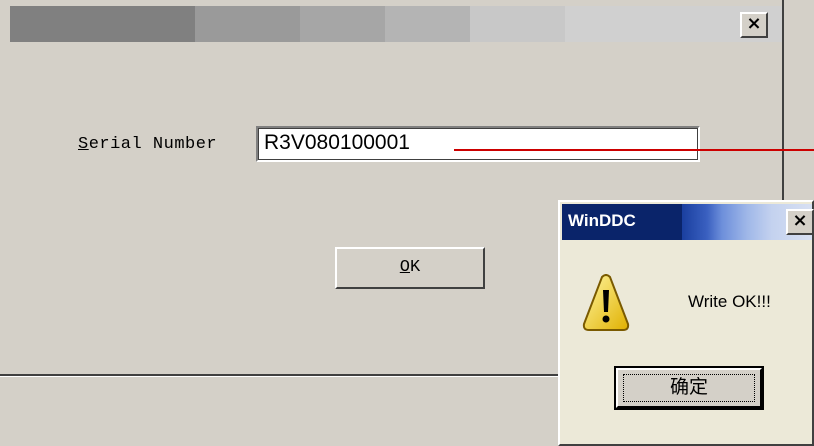 The width and height of the screenshot is (814, 446). Describe the element at coordinates (687, 222) in the screenshot. I see `message-box-title-bar: WinDDC` at that location.